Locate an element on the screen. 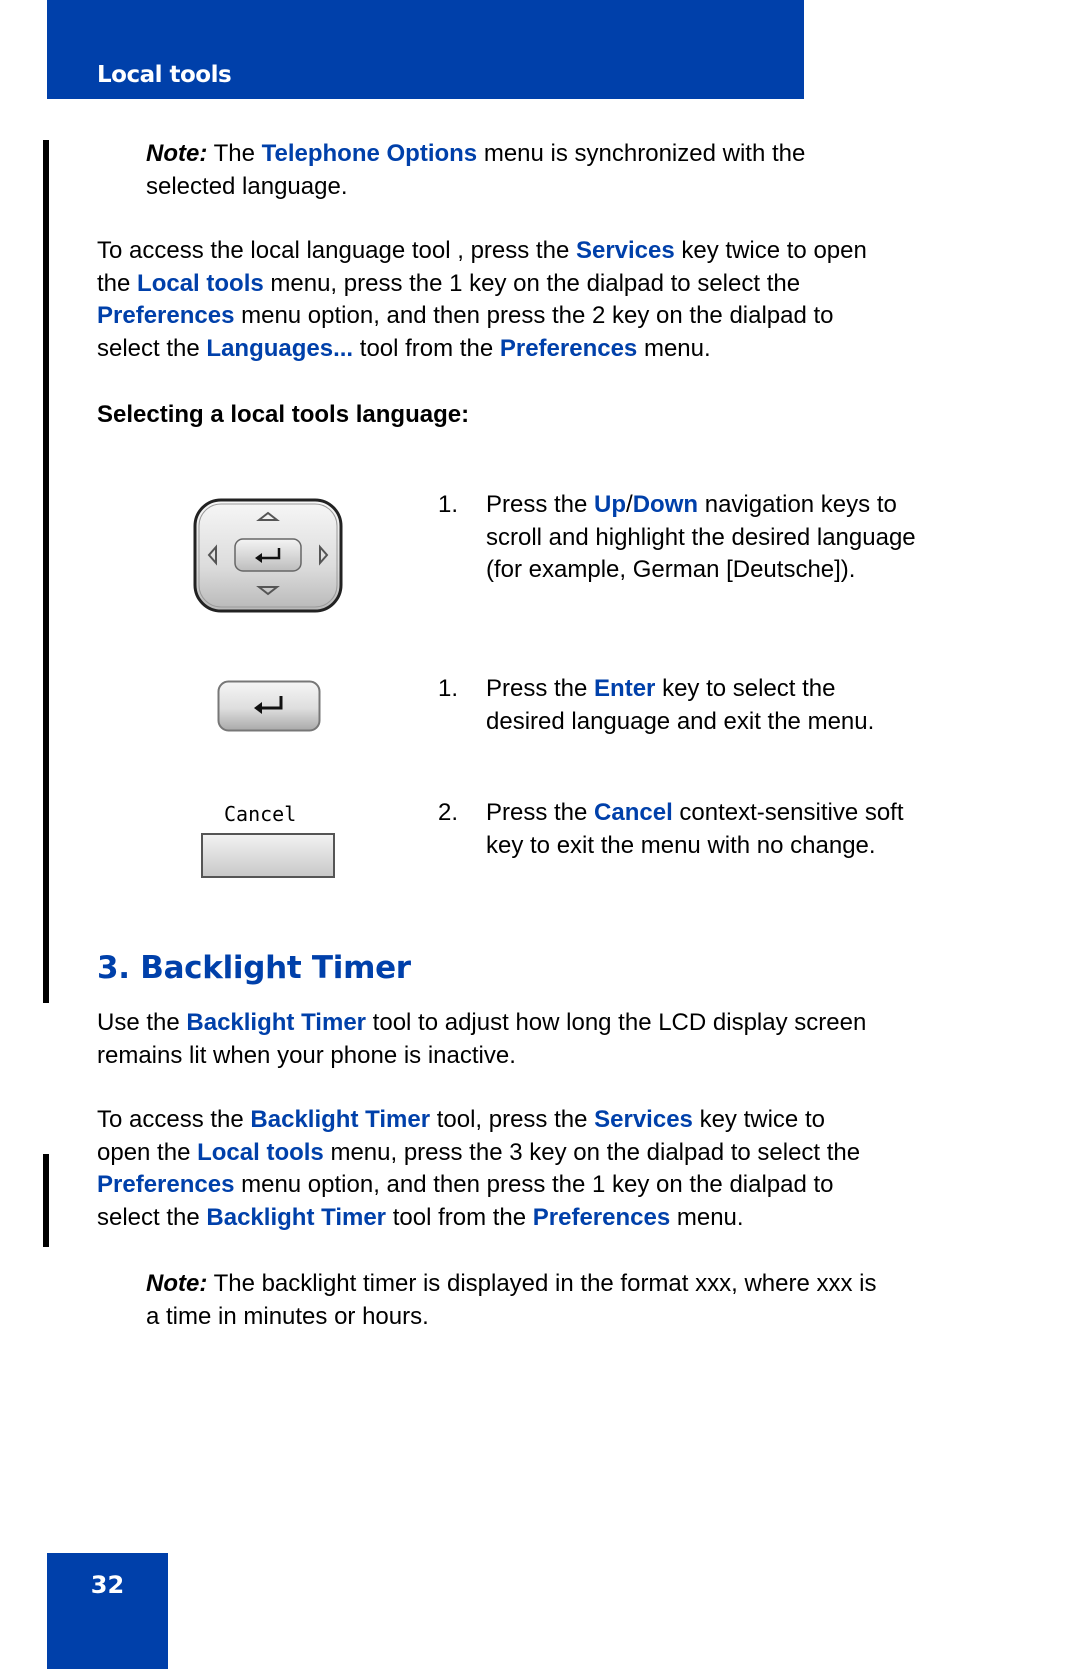 The width and height of the screenshot is (1080, 1669). procedure-subheading: Selecting a local tools language: is located at coordinates (283, 414).